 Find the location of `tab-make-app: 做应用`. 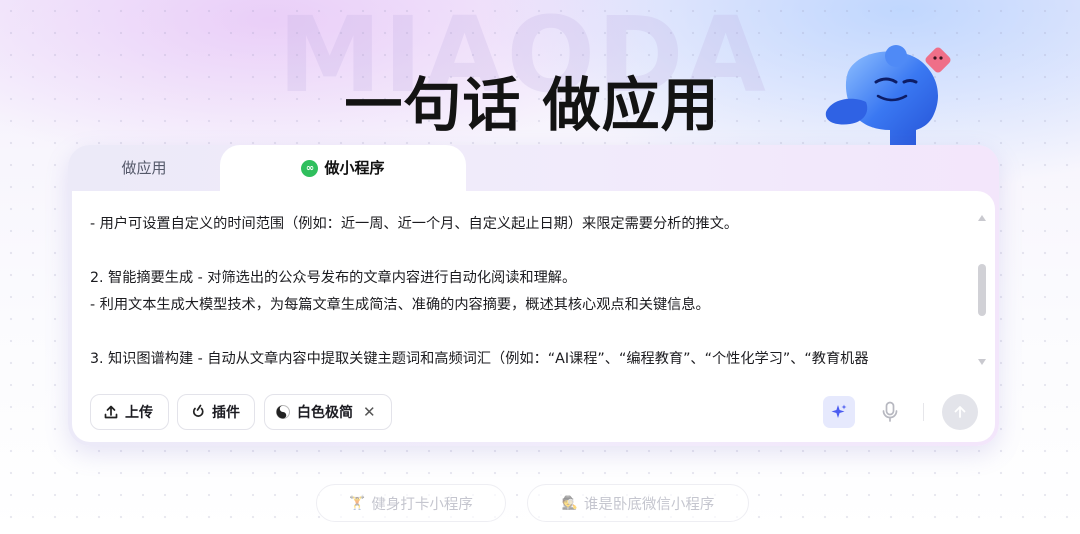

tab-make-app: 做应用 is located at coordinates (144, 168).